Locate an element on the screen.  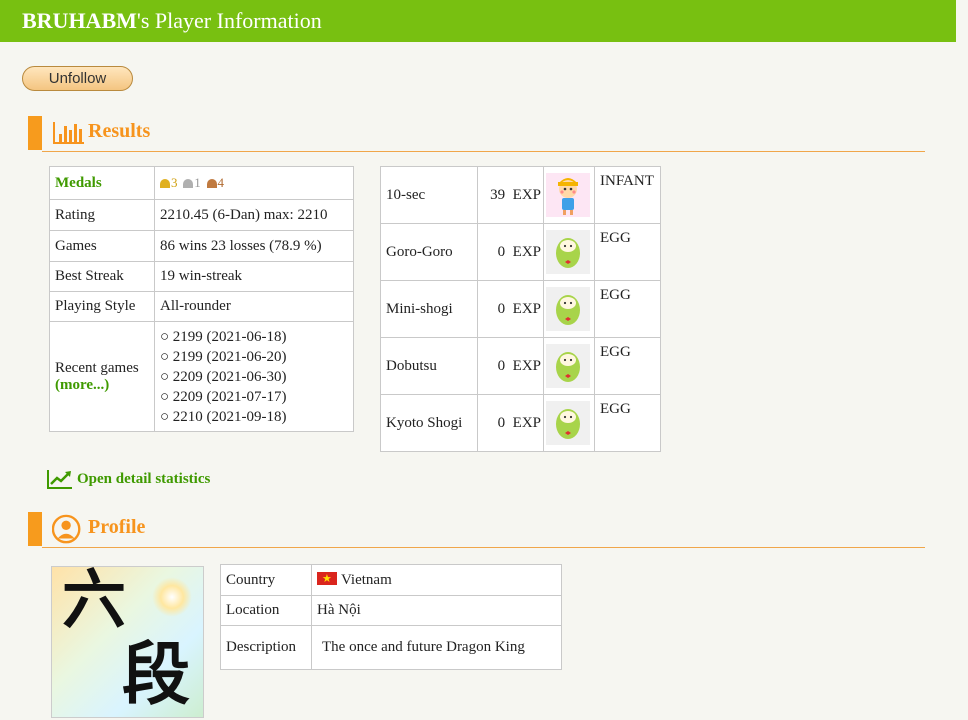
open-detail-statistics-link: Open detail statistics is located at coordinates (128, 479).